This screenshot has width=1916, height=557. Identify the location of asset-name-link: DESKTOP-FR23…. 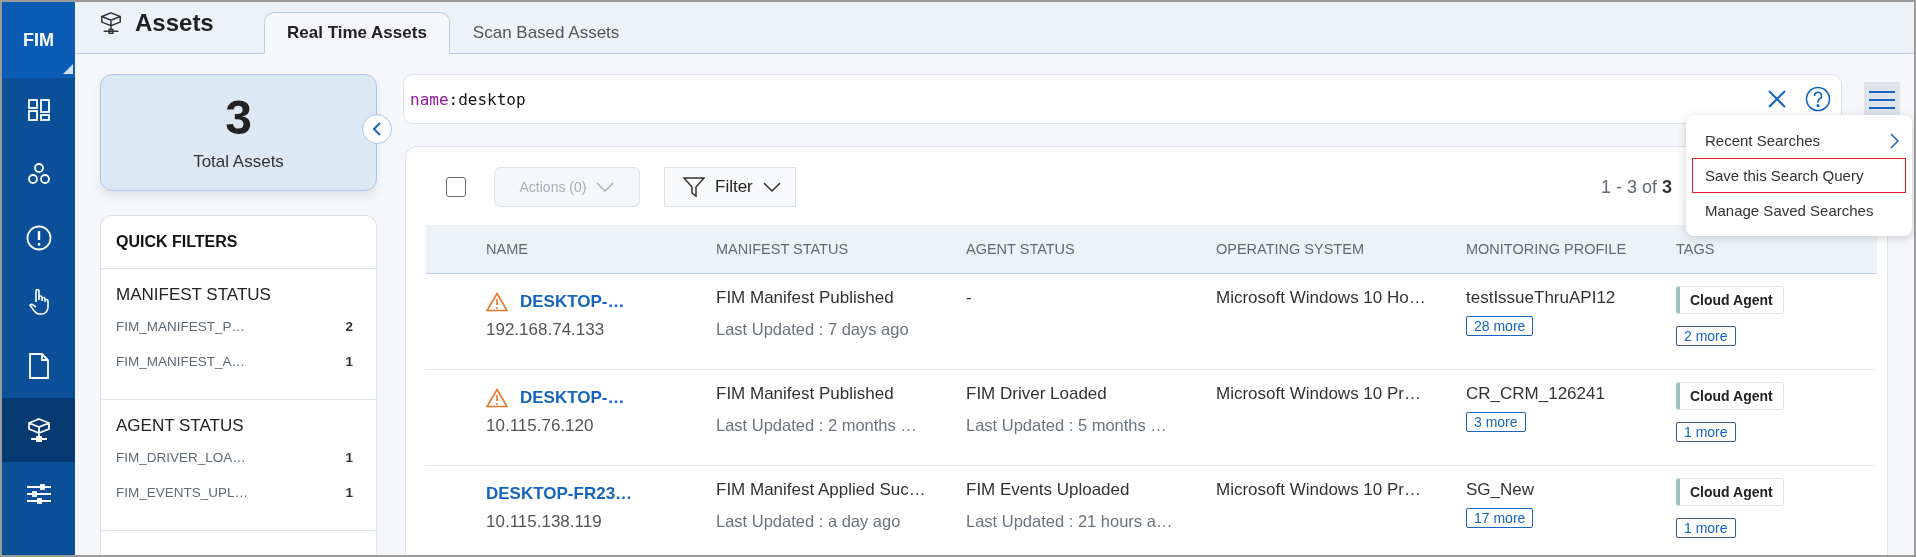
(559, 494).